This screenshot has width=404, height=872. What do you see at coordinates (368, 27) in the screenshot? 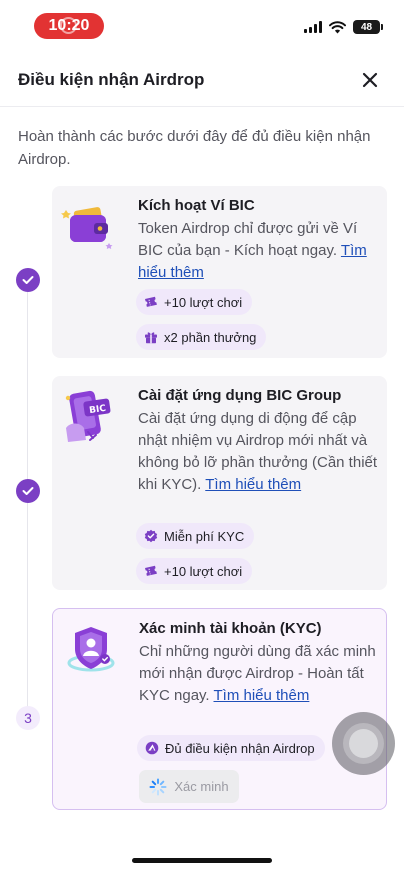
I see `battery-icon: 48` at bounding box center [368, 27].